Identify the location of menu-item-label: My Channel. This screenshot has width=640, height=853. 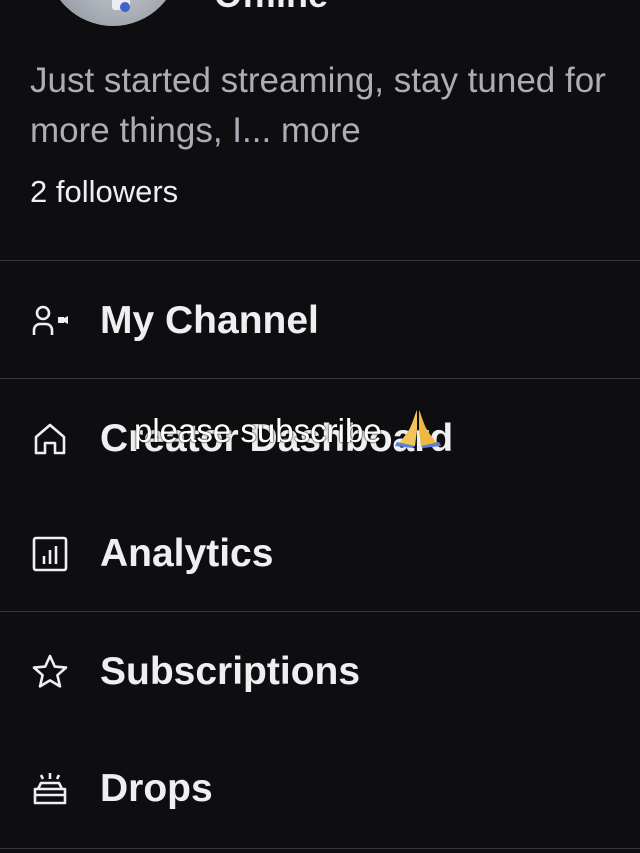
(209, 320).